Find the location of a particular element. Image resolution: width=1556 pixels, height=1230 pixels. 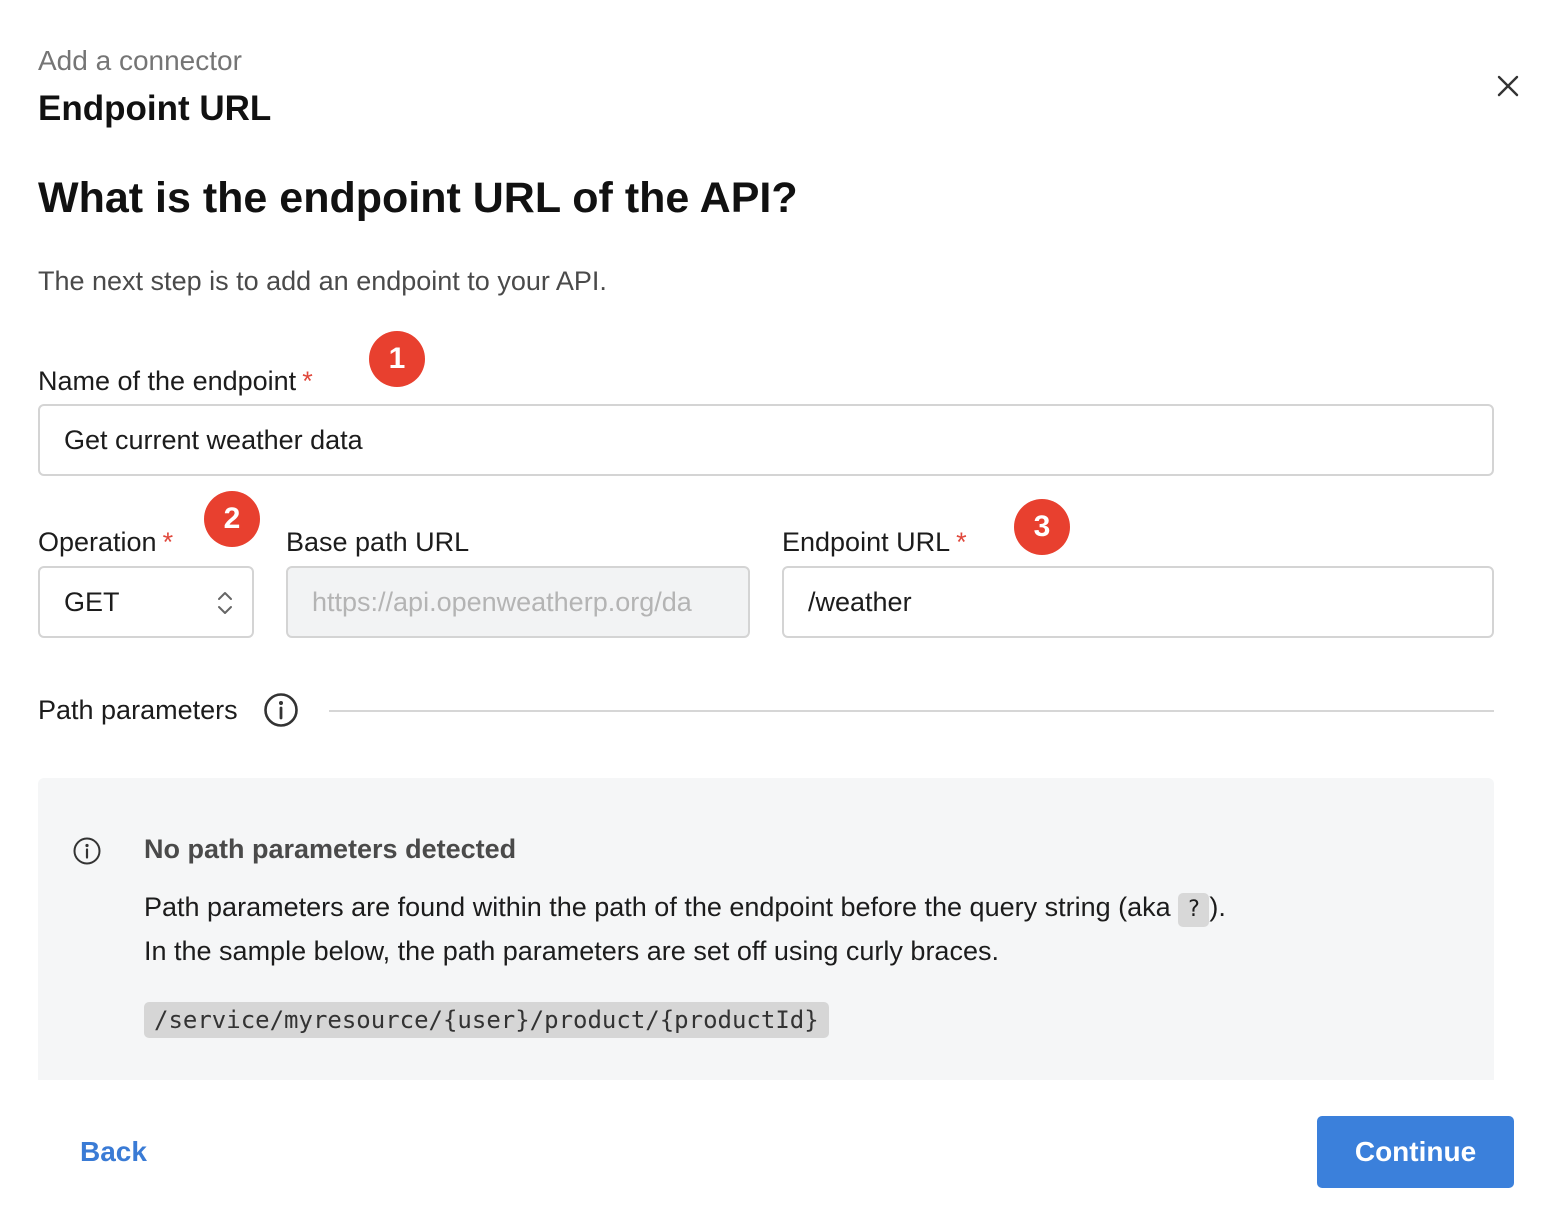

close-icon is located at coordinates (1508, 86).